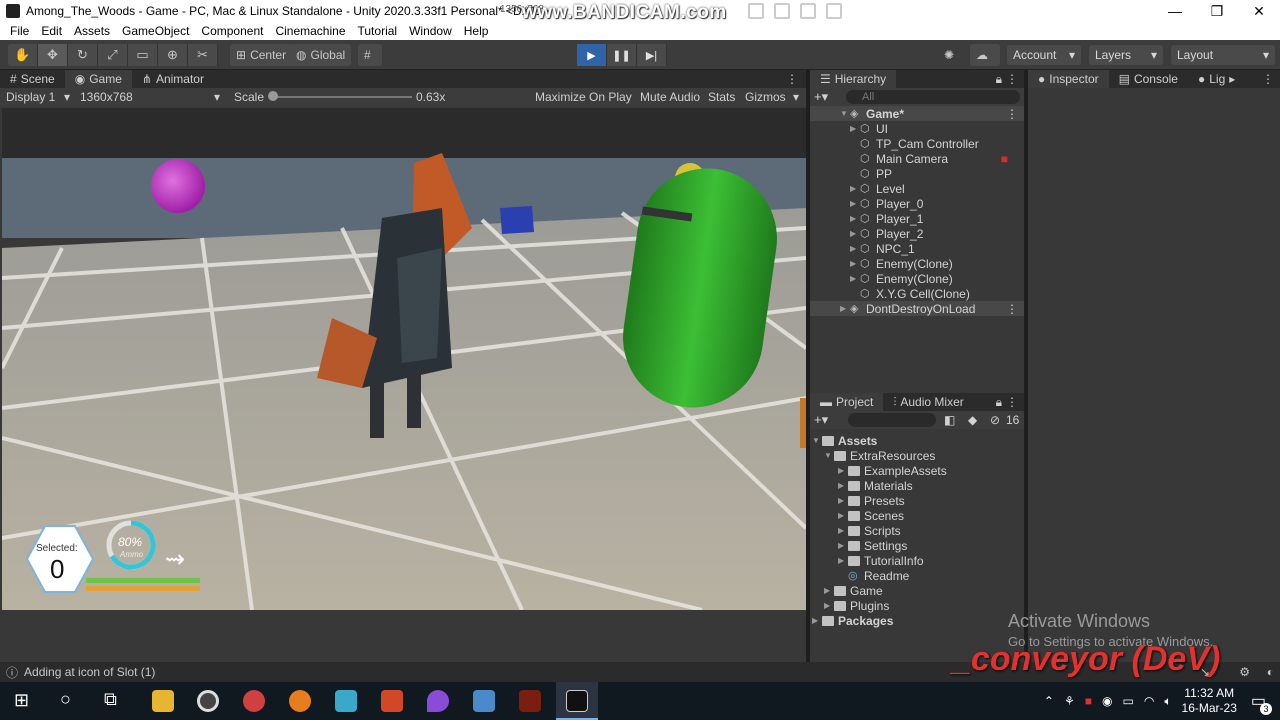 This screenshot has height=720, width=1280. I want to click on play-button: ▶, so click(592, 55).